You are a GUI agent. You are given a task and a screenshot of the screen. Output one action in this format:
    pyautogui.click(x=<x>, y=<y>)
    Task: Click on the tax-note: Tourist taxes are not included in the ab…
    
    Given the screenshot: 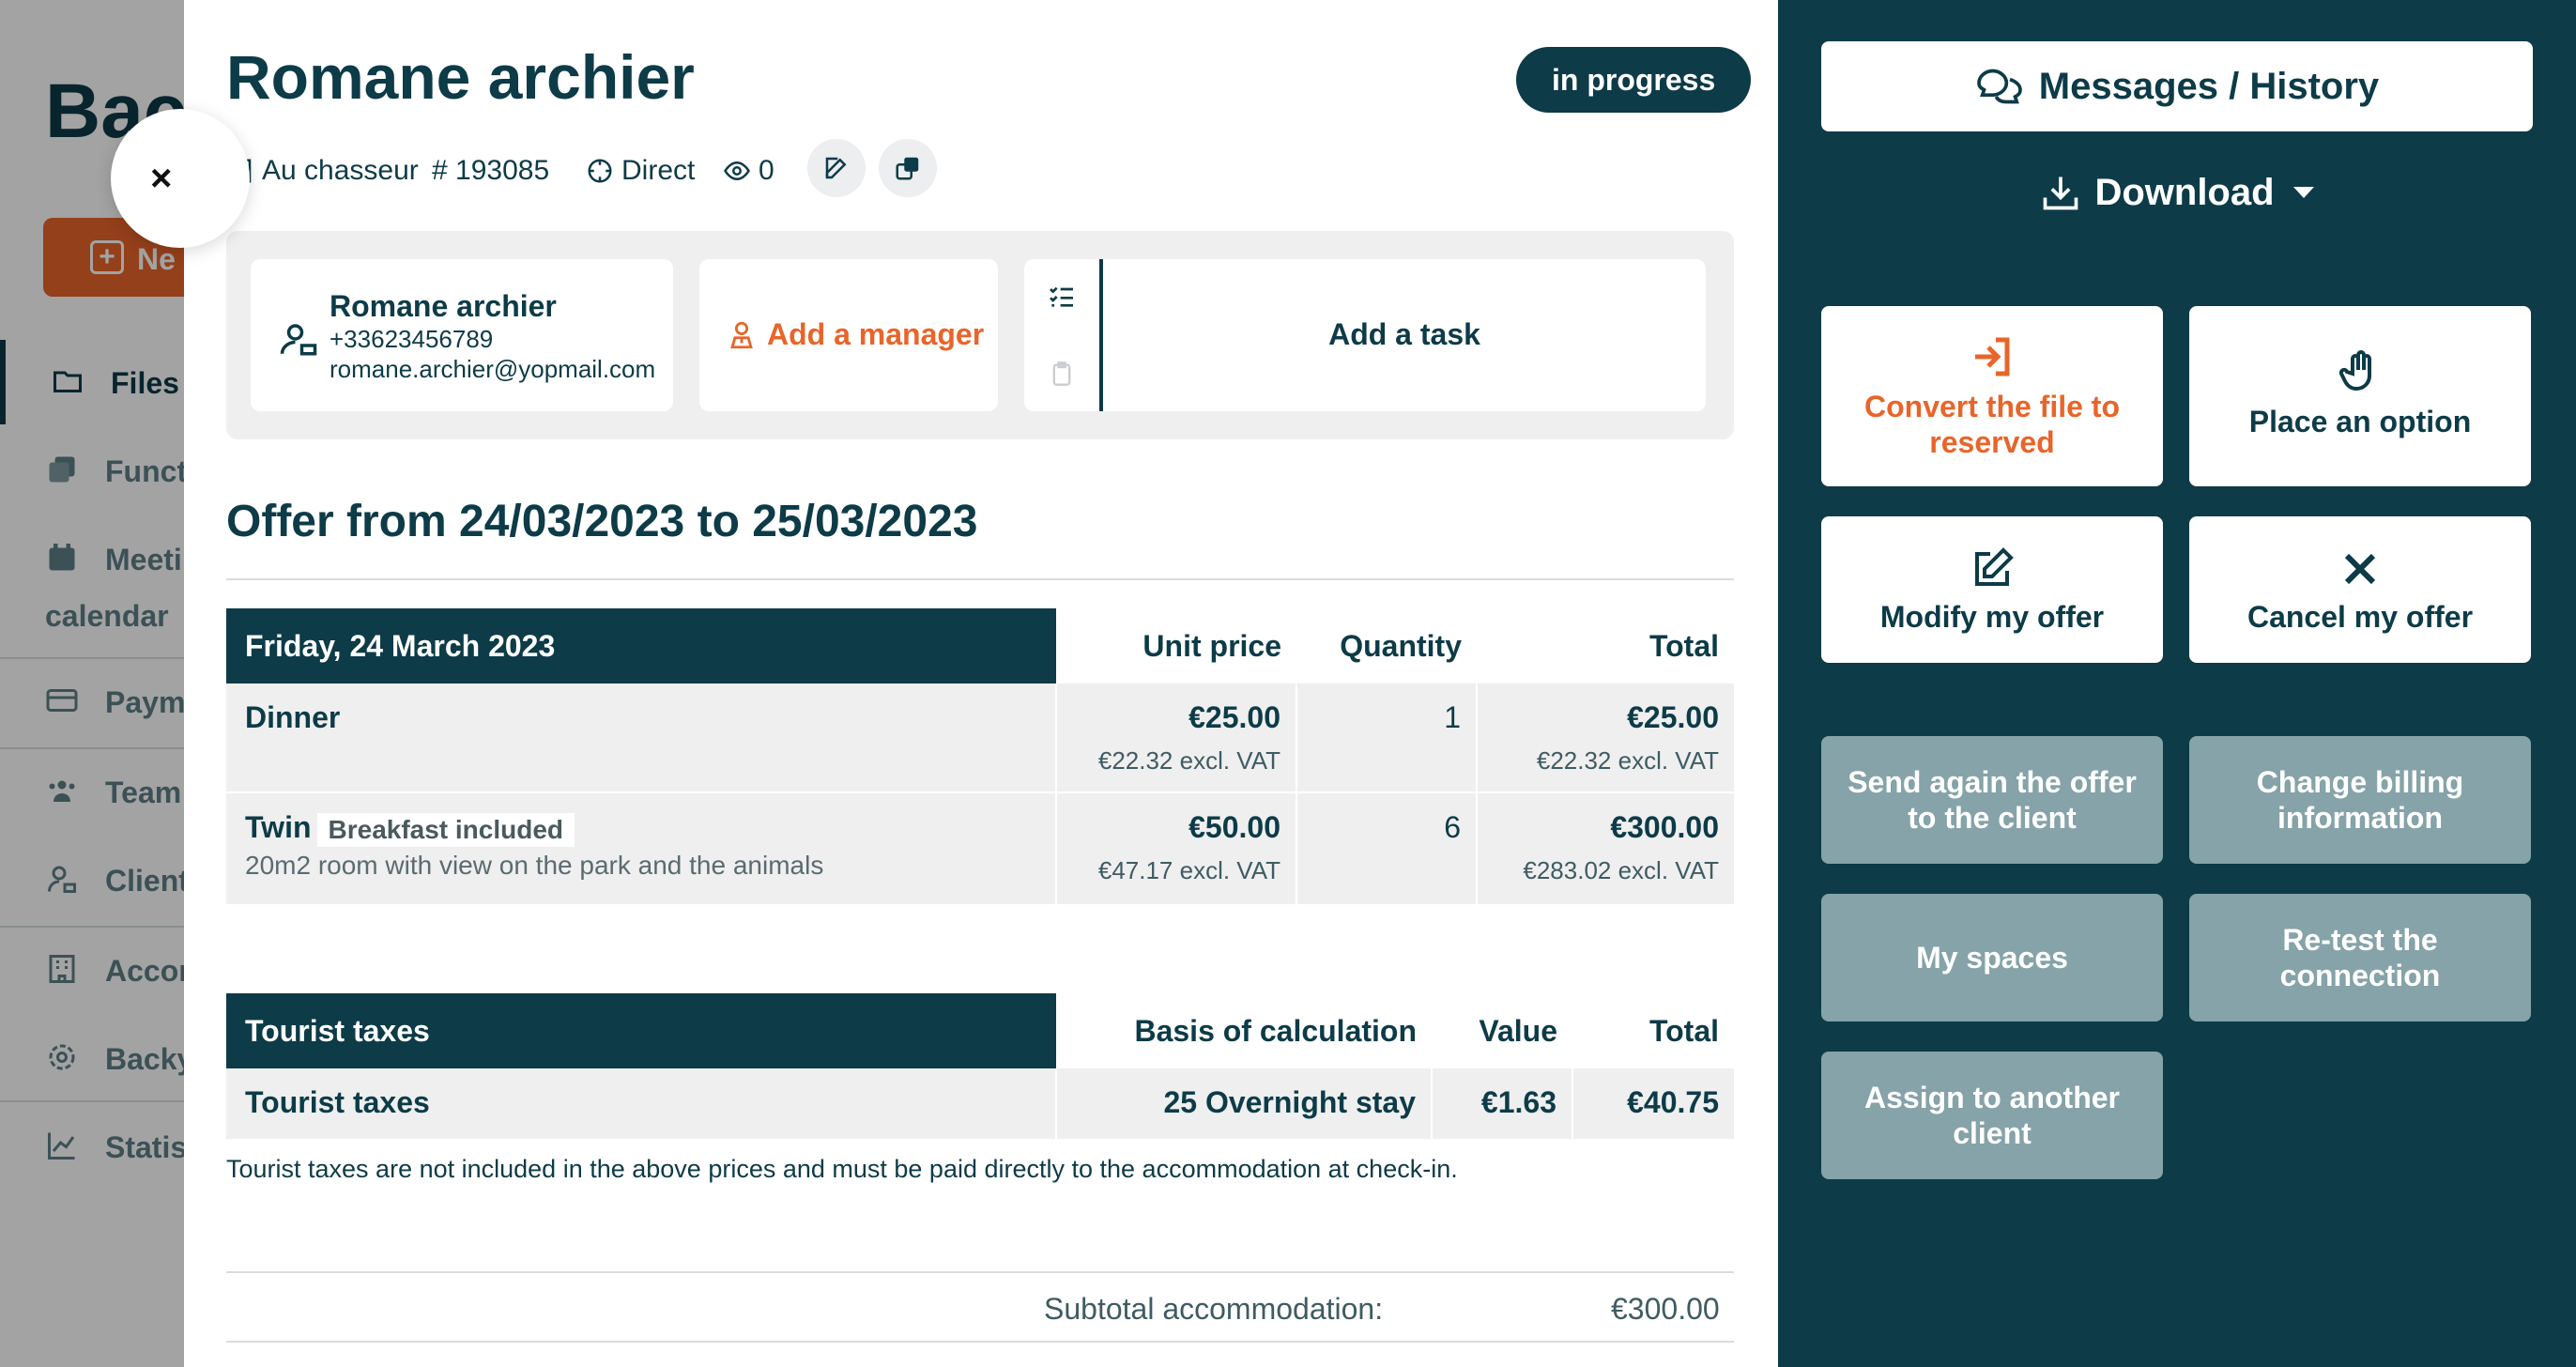 What is the action you would take?
    pyautogui.click(x=842, y=1169)
    